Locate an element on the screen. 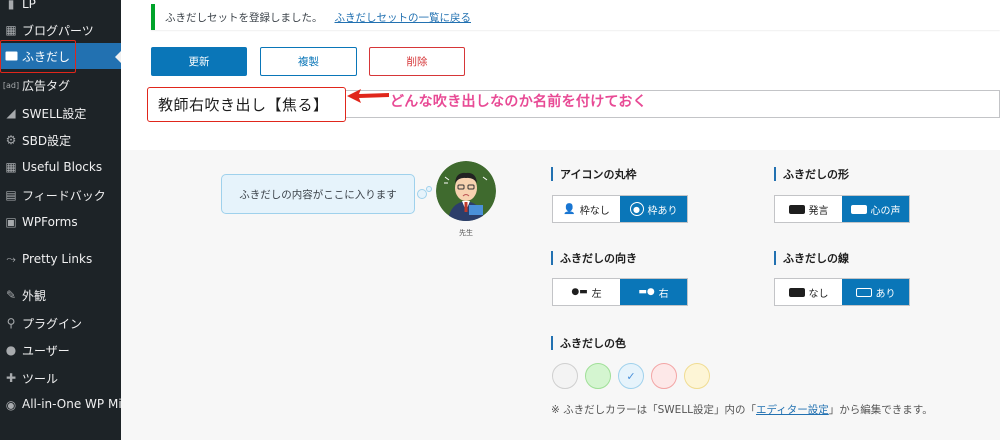 The height and width of the screenshot is (440, 1000). teacher-avatar is located at coordinates (466, 191).